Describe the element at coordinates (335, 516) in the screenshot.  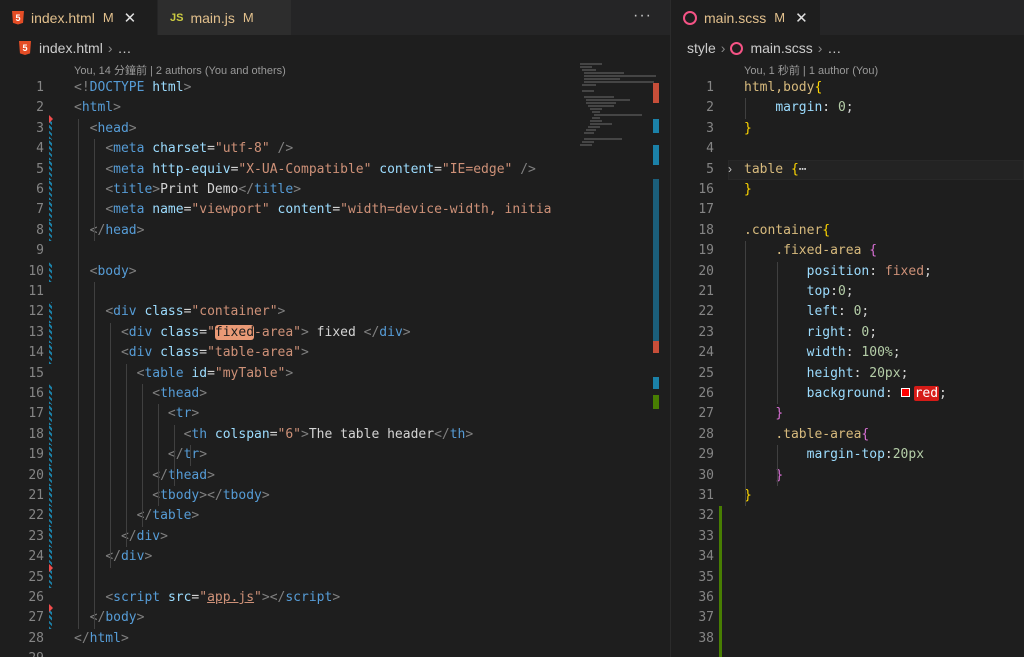
I see `code-line: 22 </table>` at that location.